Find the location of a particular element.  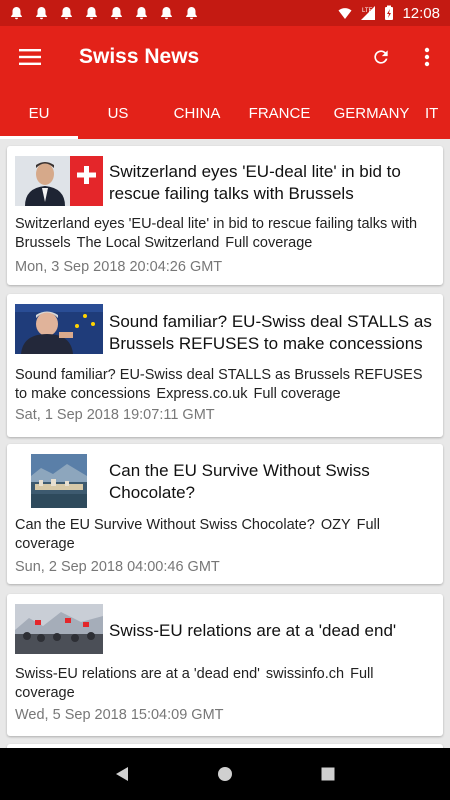

app-bar: Swiss News is located at coordinates (225, 57).